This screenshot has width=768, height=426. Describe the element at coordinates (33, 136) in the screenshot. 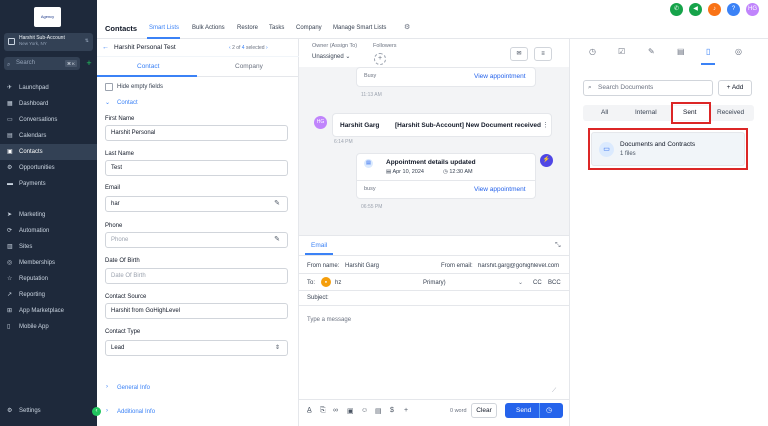

I see `sidebar-item-label: Calendars` at that location.